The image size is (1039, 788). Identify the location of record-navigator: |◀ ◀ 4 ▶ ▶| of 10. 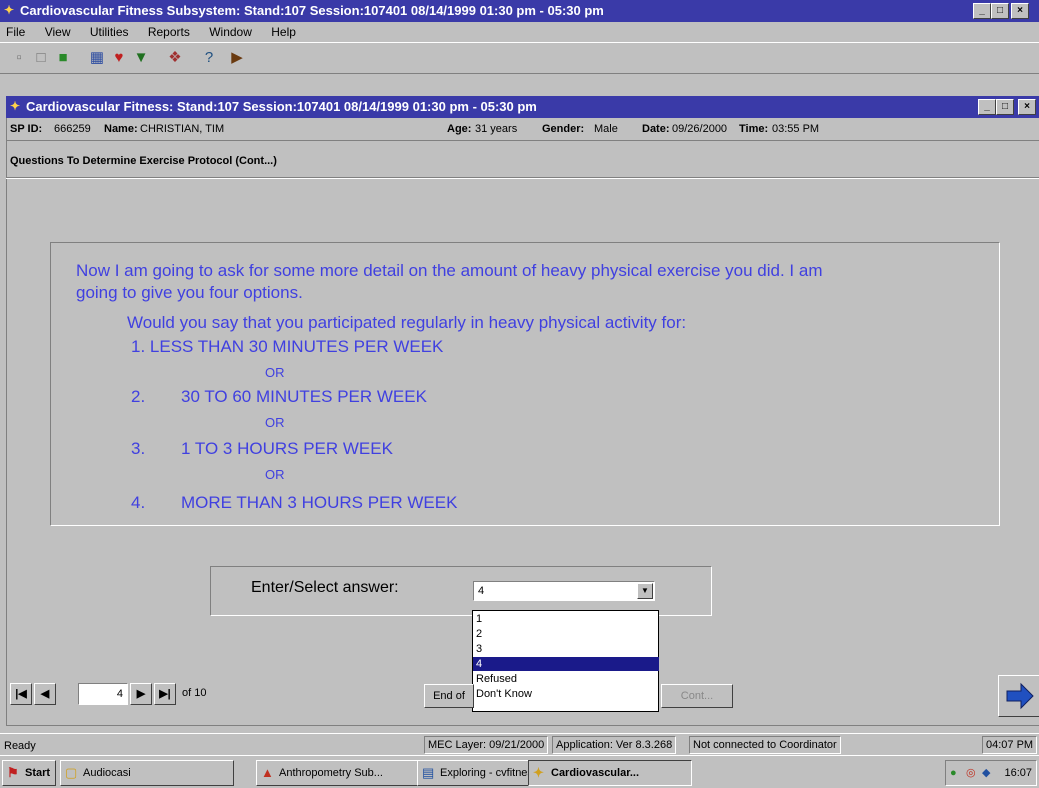
(115, 694).